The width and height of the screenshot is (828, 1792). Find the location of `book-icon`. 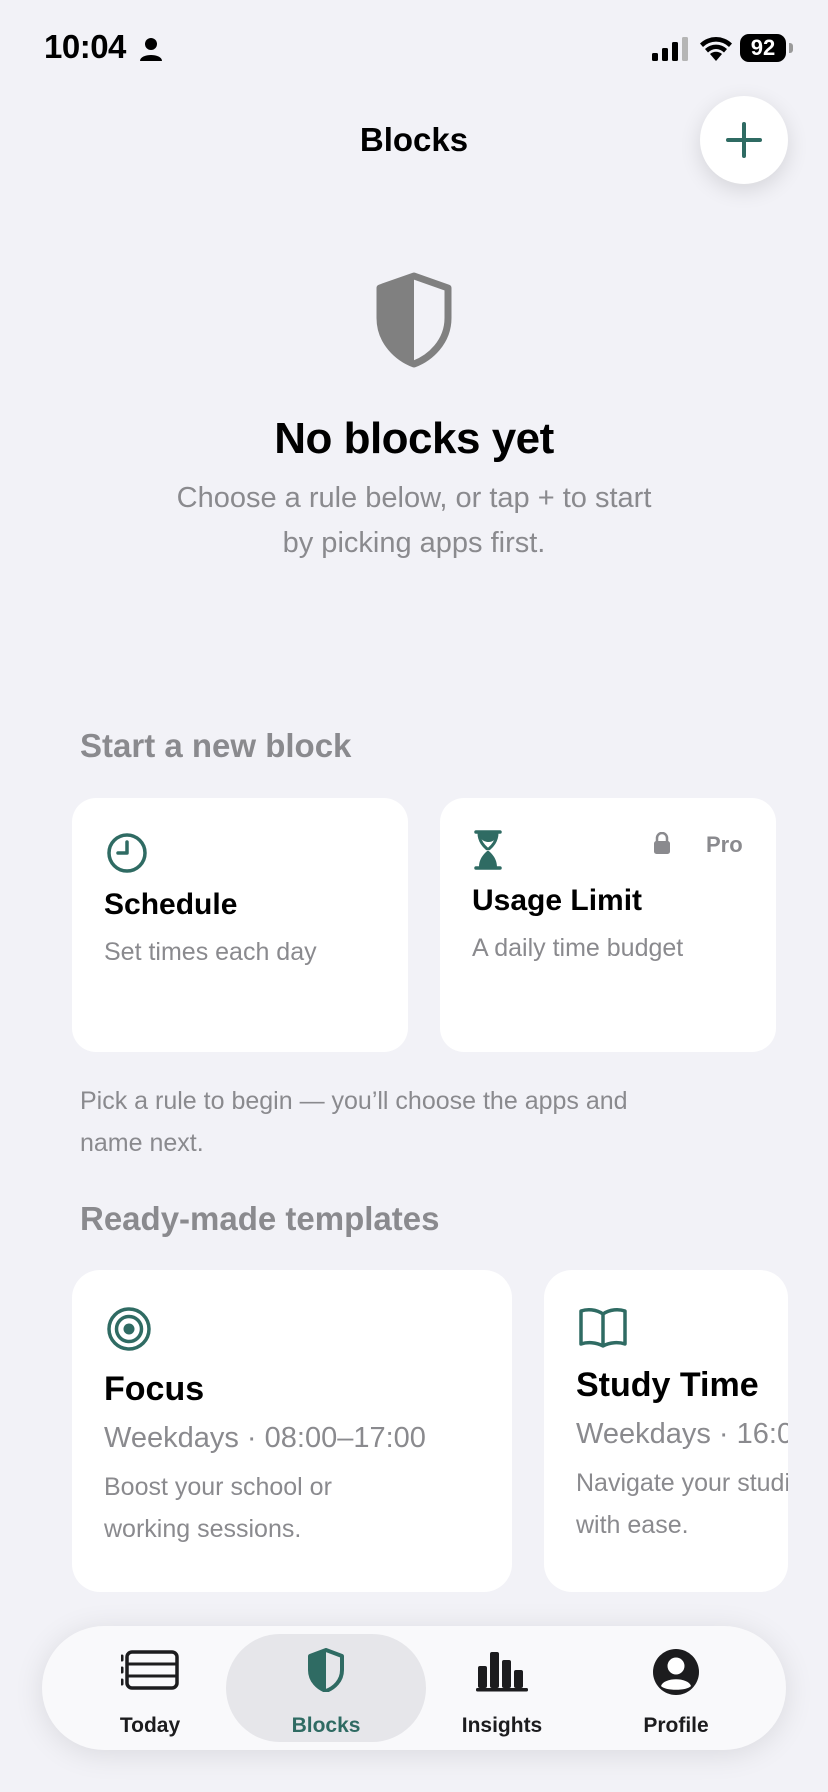

book-icon is located at coordinates (603, 1328).